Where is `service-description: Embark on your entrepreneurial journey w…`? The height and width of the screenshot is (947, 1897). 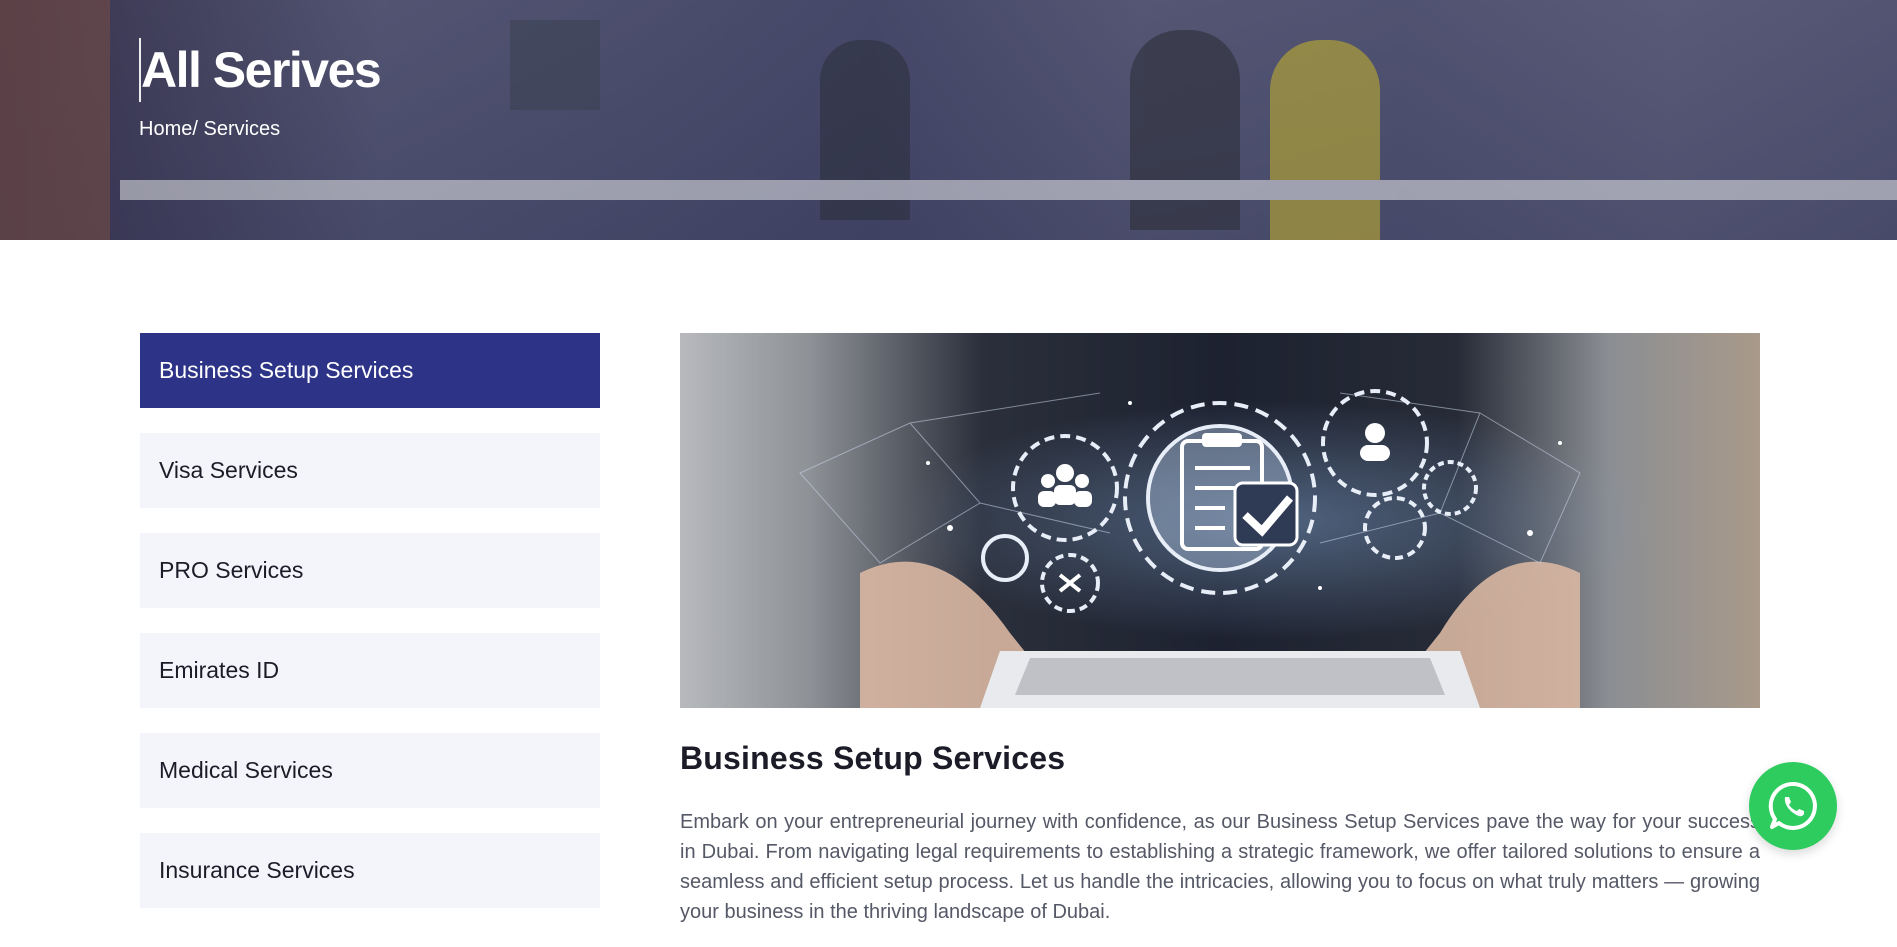
service-description: Embark on your entrepreneurial journey w… is located at coordinates (1220, 867).